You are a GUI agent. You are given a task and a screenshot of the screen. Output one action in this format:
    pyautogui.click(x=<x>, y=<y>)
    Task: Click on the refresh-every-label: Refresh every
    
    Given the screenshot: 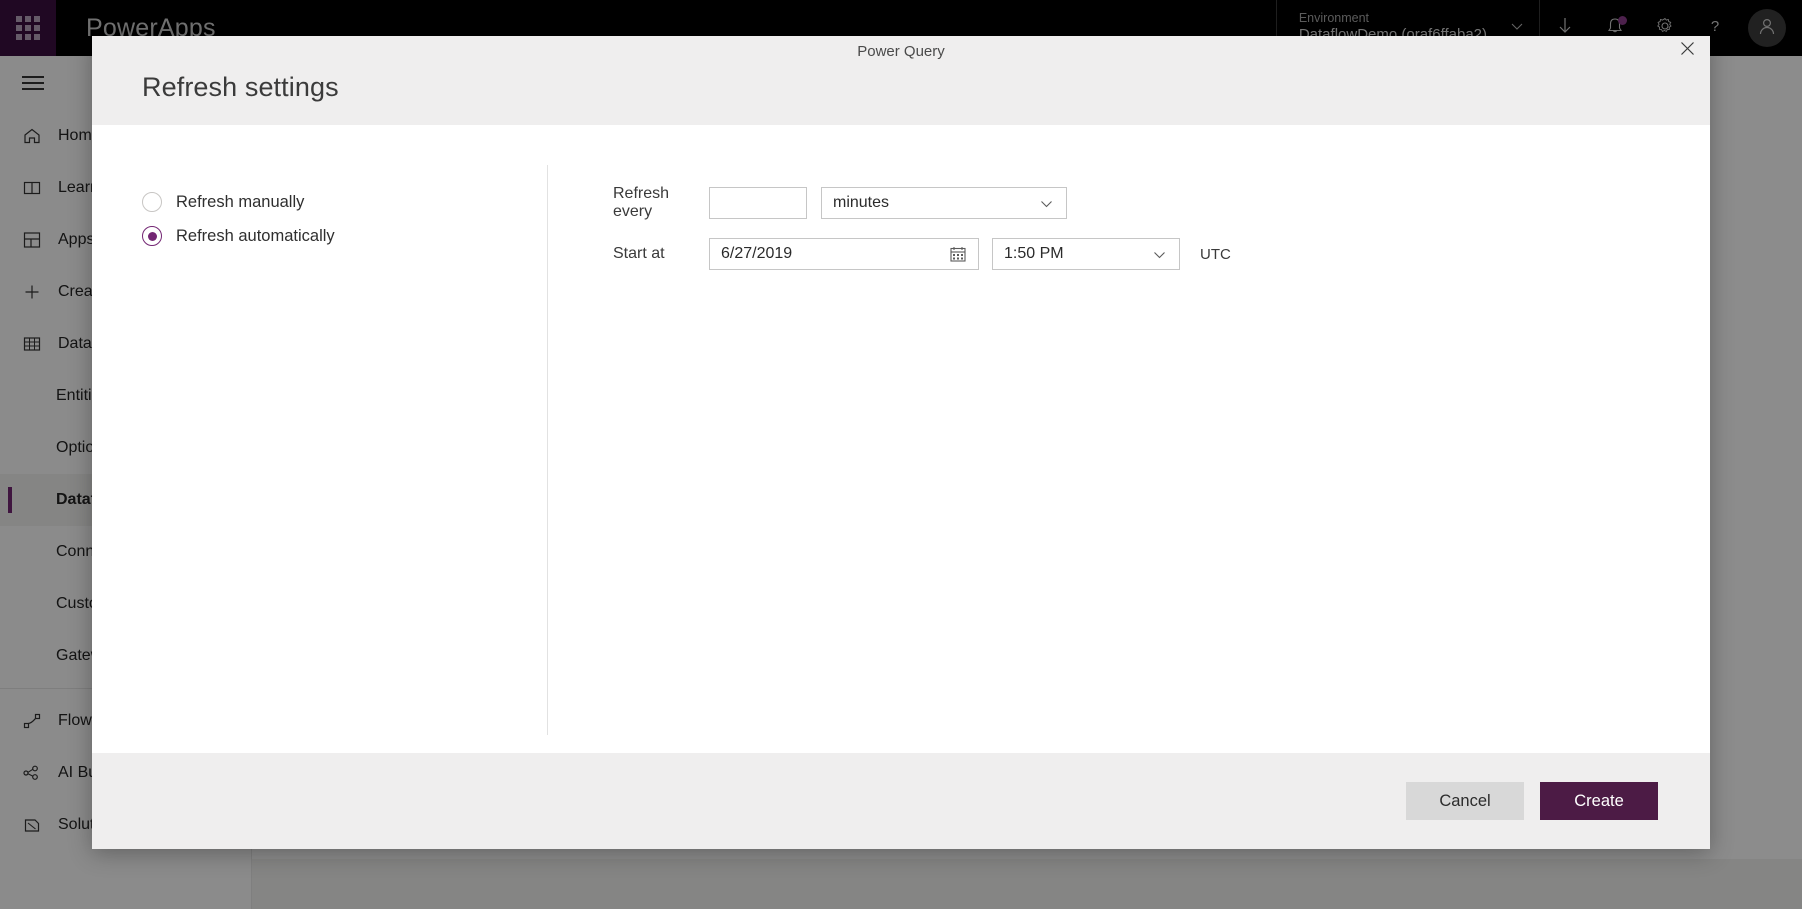 What is the action you would take?
    pyautogui.click(x=641, y=202)
    